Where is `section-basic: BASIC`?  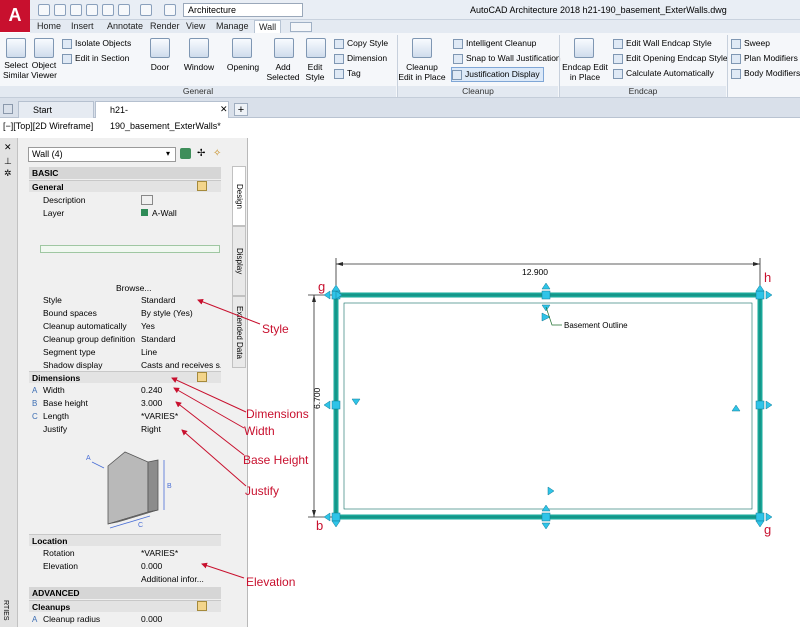
section-basic: BASIC is located at coordinates (125, 173).